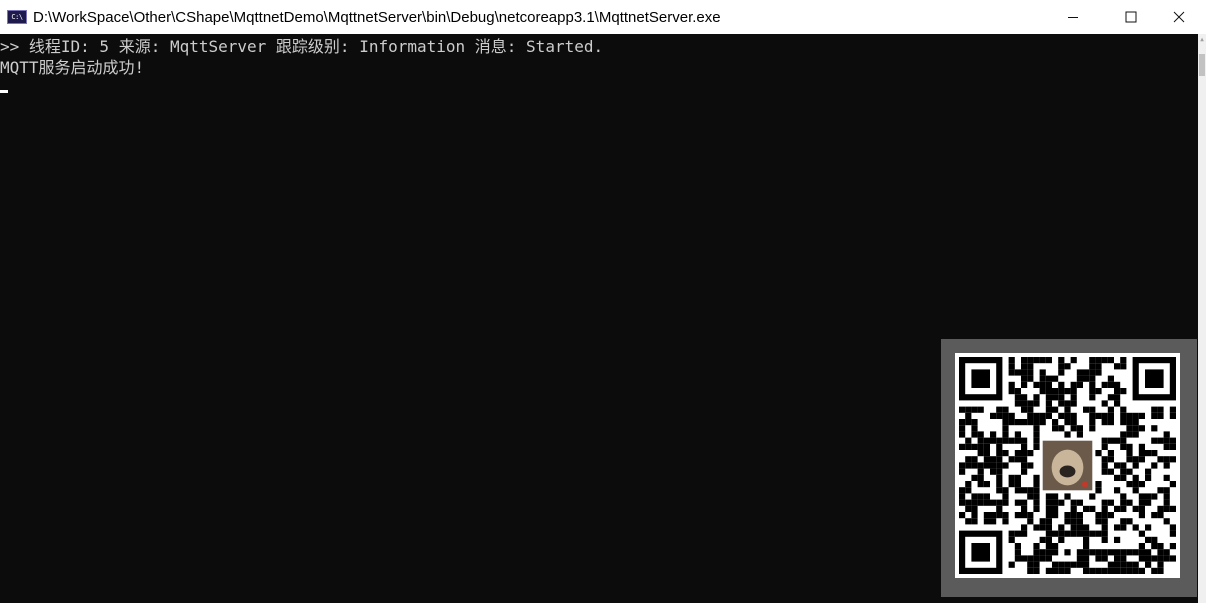 The width and height of the screenshot is (1206, 603). I want to click on text-cursor, so click(4, 91).